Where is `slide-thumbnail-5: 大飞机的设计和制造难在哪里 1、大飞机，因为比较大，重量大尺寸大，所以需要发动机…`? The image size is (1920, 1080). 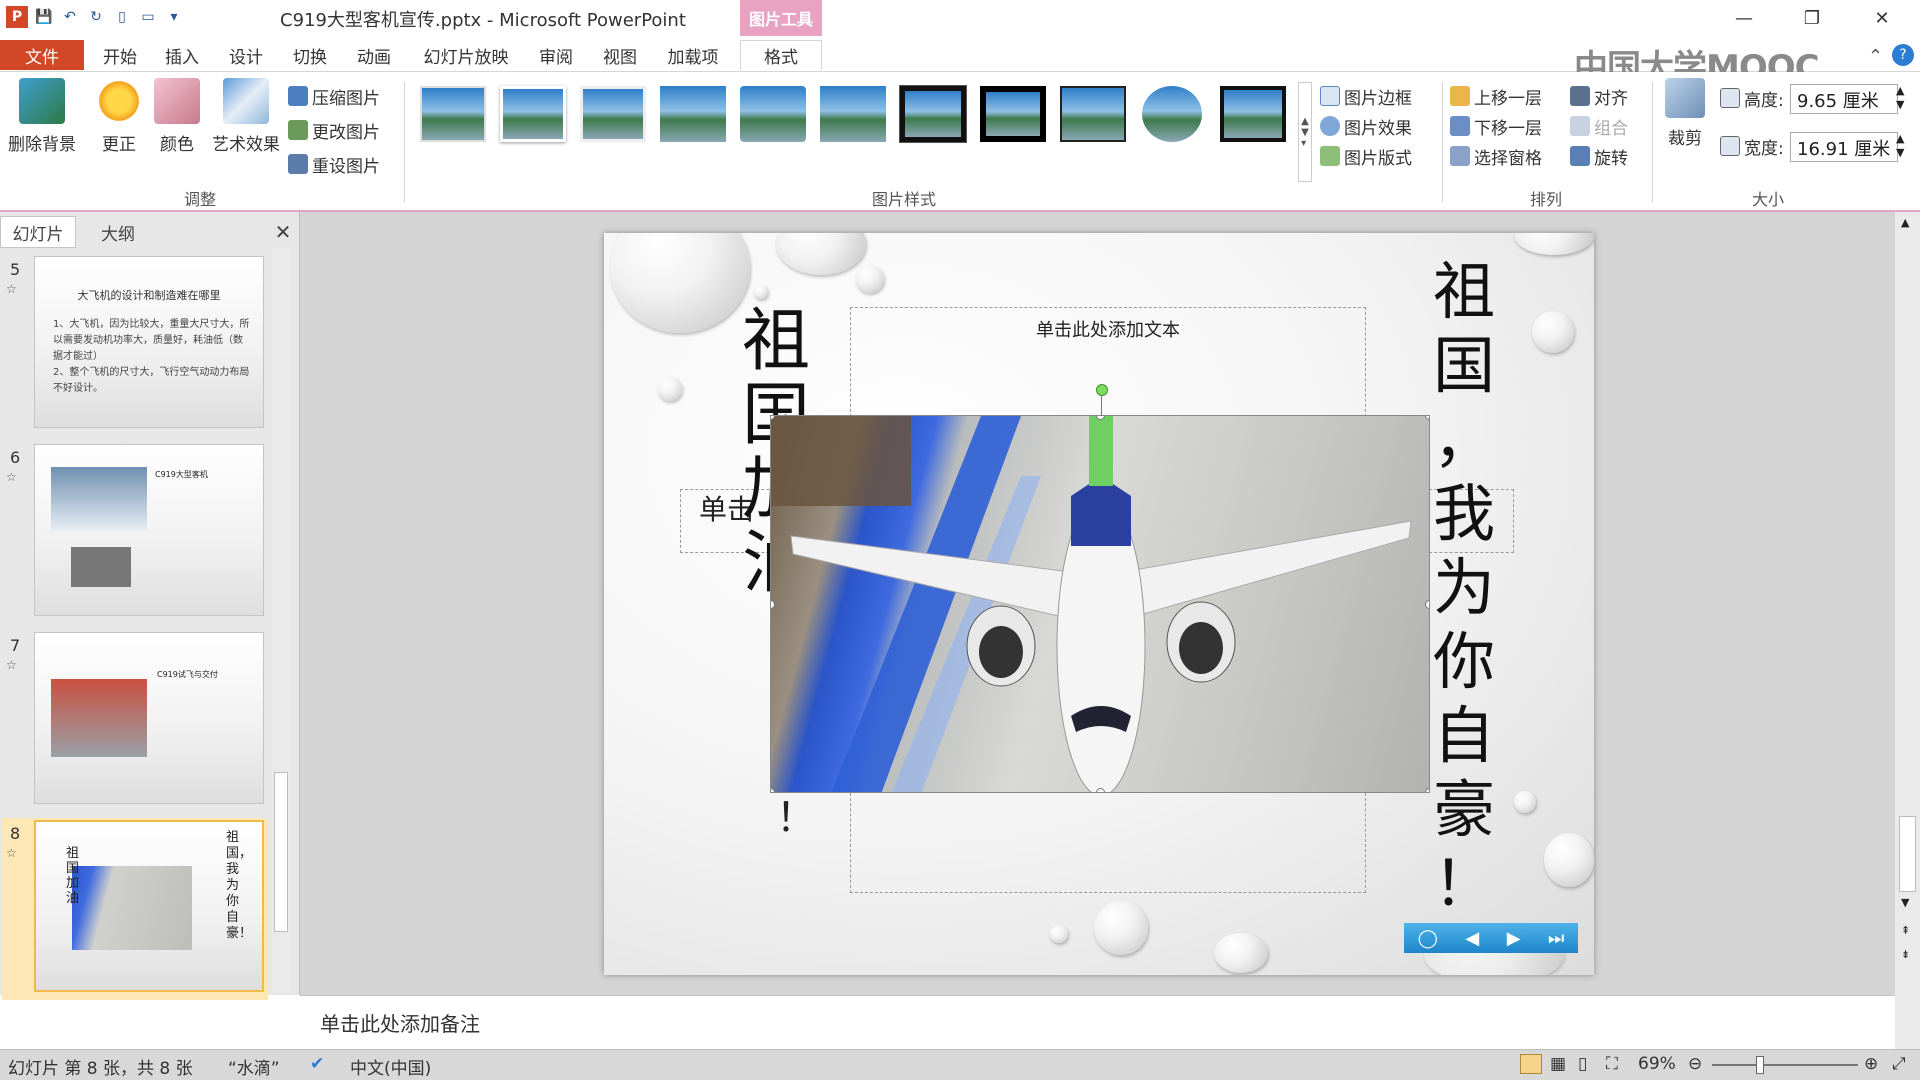 slide-thumbnail-5: 大飞机的设计和制造难在哪里 1、大飞机，因为比较大，重量大尺寸大，所以需要发动机… is located at coordinates (149, 342).